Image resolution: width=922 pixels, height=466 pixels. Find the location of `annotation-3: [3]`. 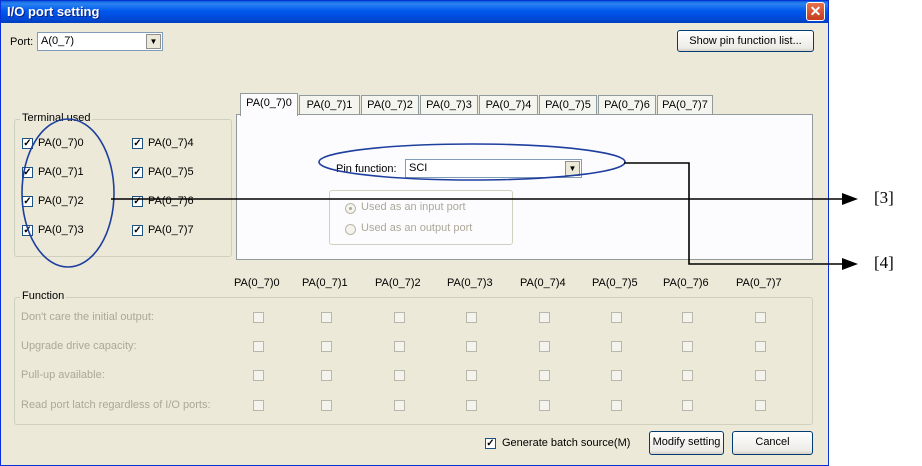

annotation-3: [3] is located at coordinates (884, 197).